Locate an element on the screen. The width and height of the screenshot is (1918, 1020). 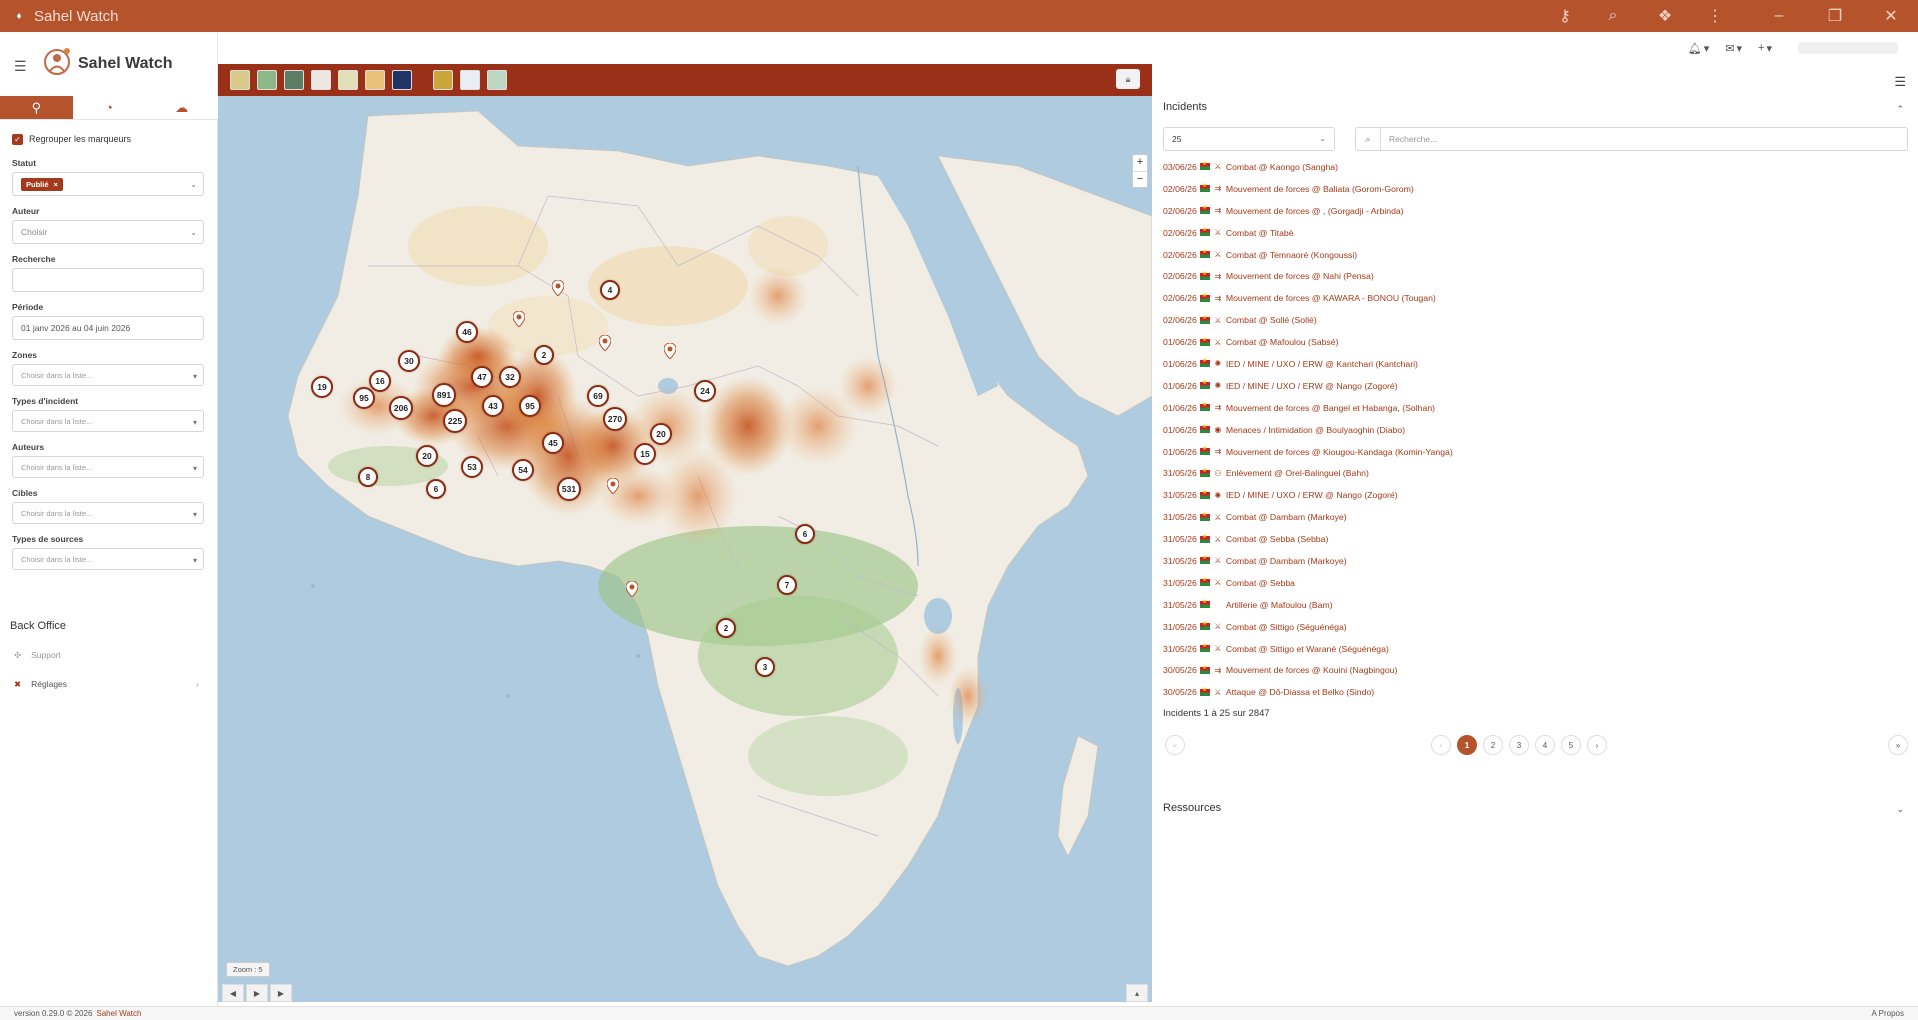
map-cluster: 7 is located at coordinates (787, 585).